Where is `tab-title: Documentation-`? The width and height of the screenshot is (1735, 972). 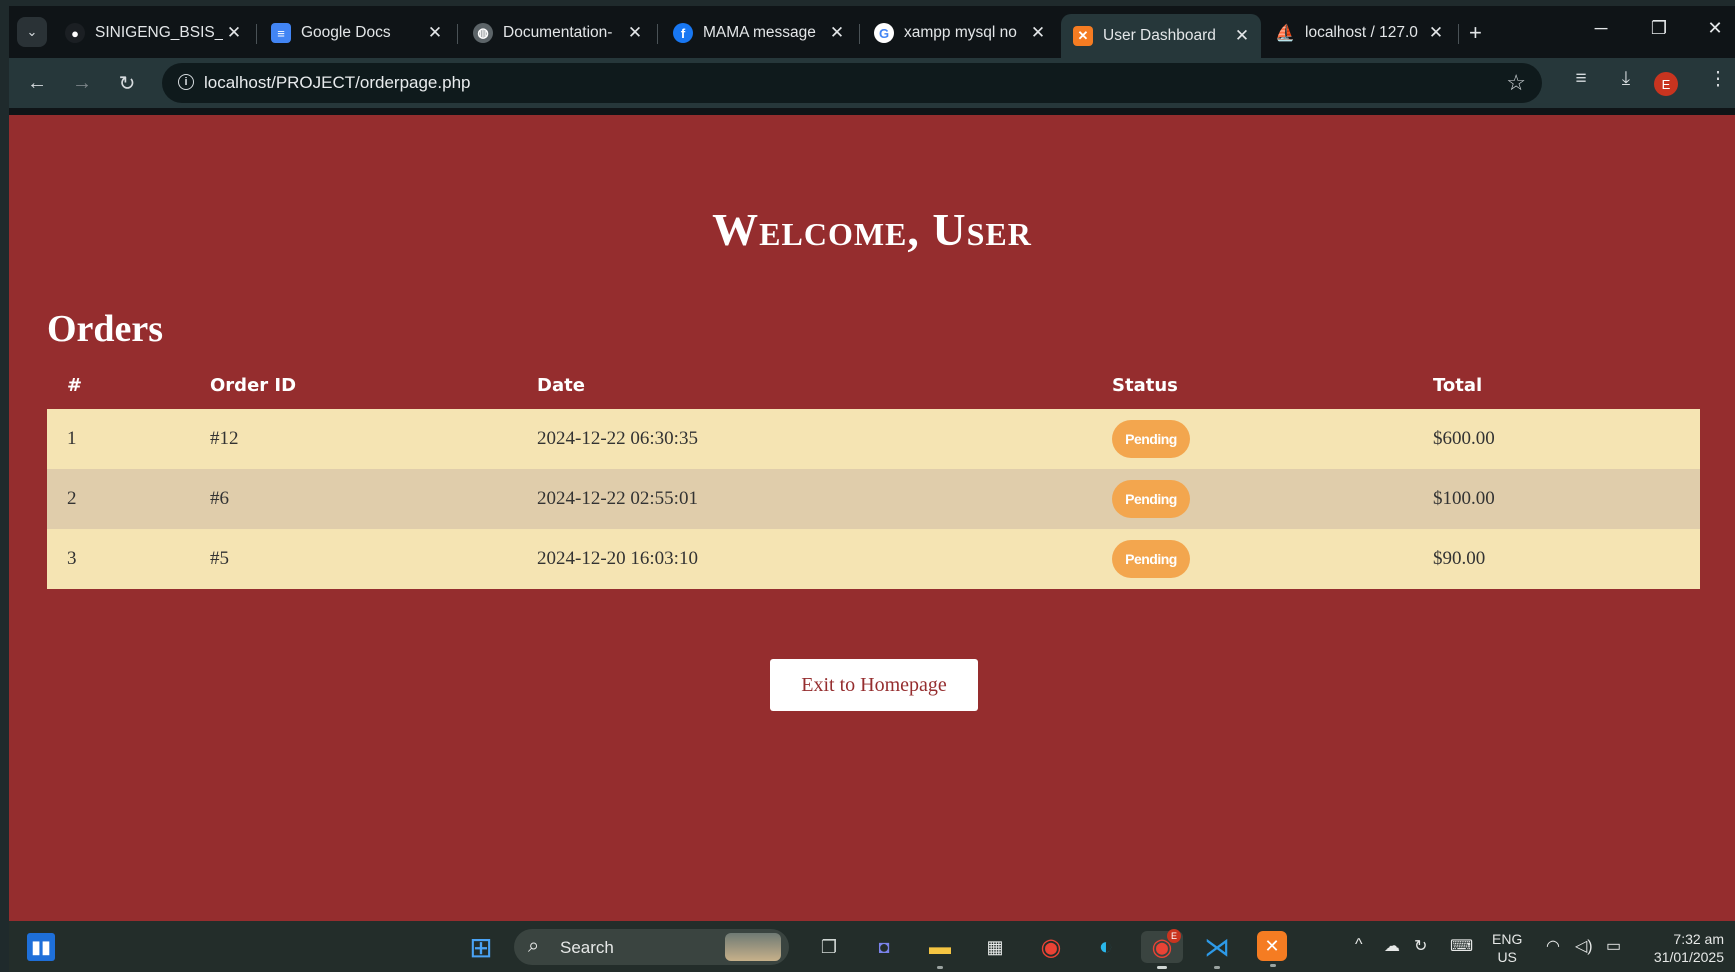
tab-title: Documentation- is located at coordinates (558, 32).